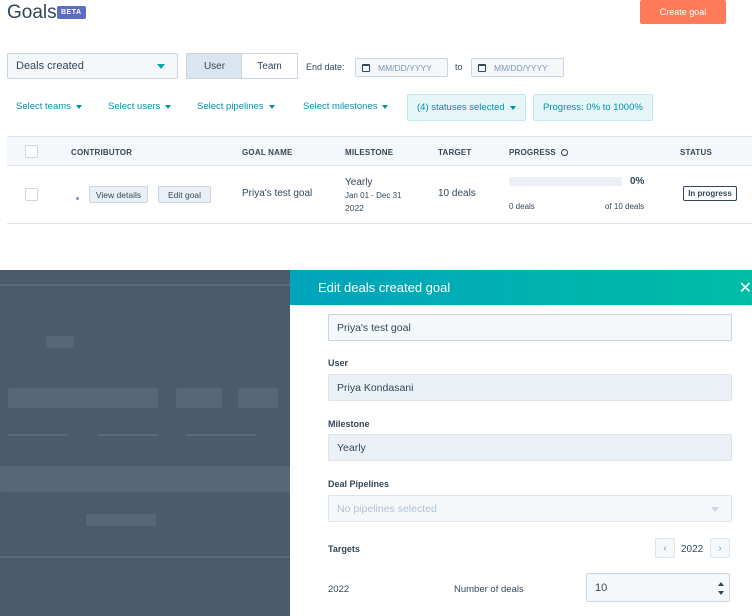 The width and height of the screenshot is (752, 616). Describe the element at coordinates (101, 152) in the screenshot. I see `col-contributor: CONTRIBUTOR` at that location.